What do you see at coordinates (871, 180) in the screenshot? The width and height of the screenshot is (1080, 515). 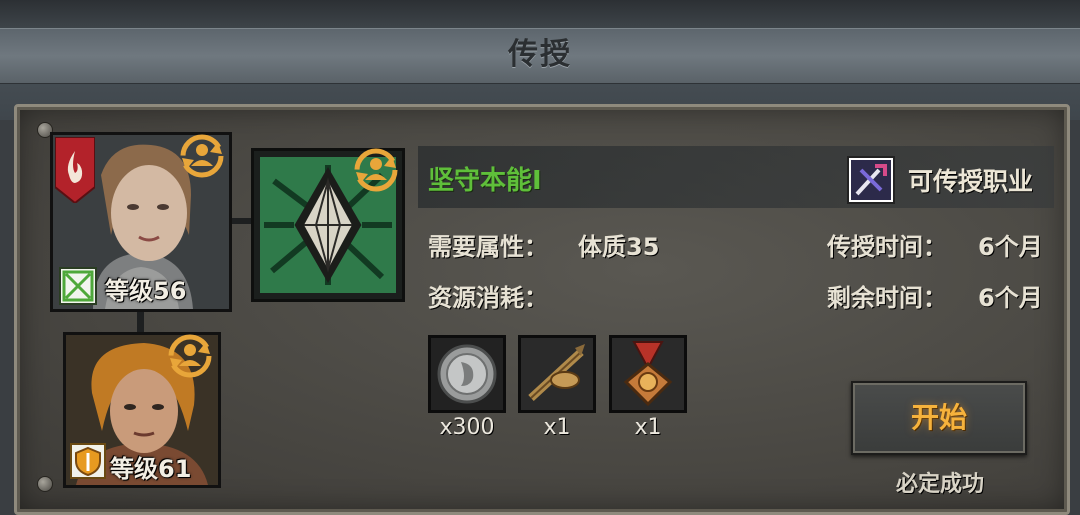 I see `teachable-job-icon` at bounding box center [871, 180].